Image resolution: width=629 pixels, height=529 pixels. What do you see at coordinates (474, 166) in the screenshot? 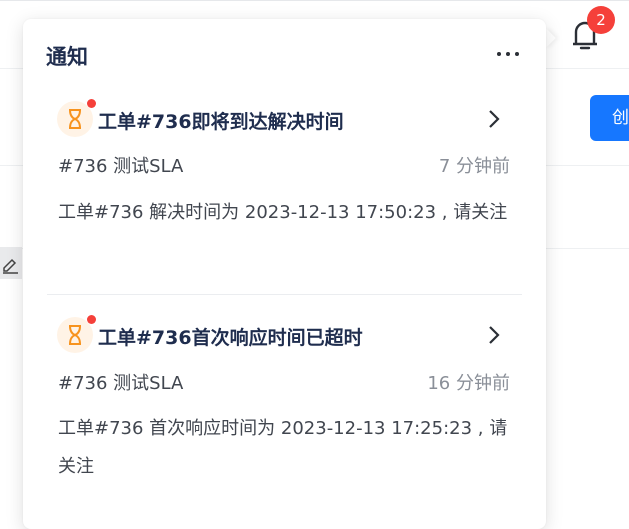
I see `notification-time: 7 分钟前` at bounding box center [474, 166].